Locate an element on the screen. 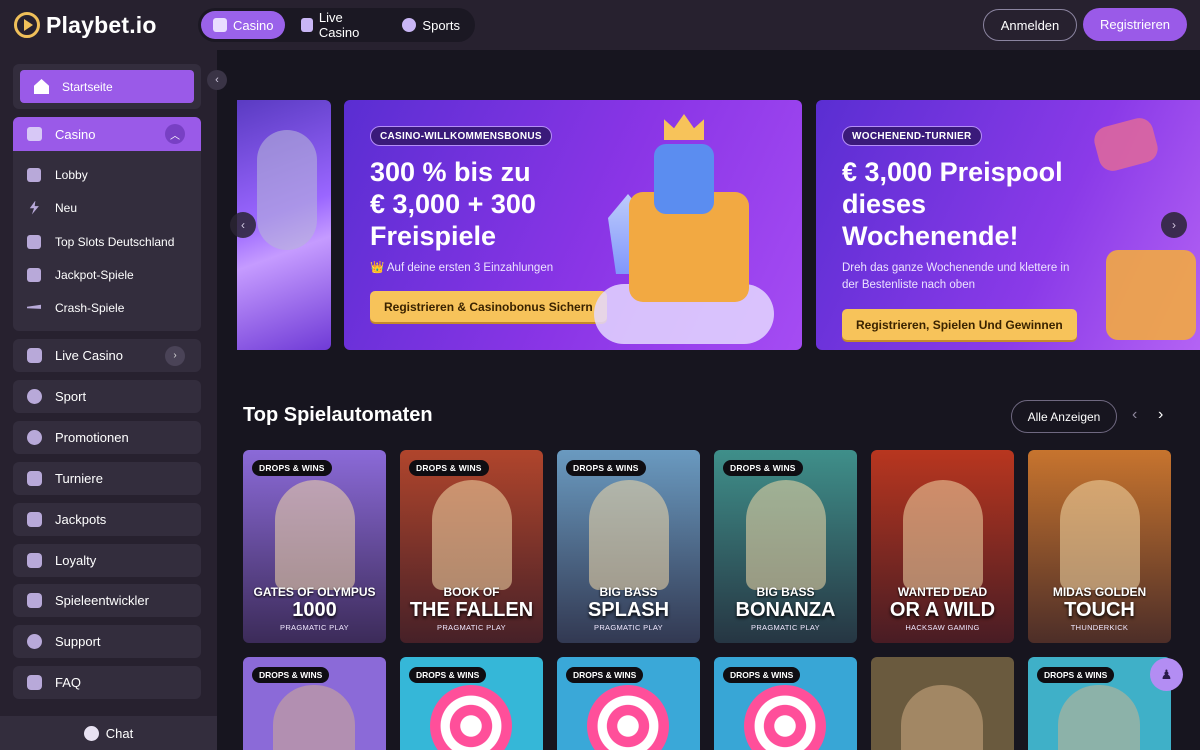  game-title-line2: TOUCH is located at coordinates (1099, 610).